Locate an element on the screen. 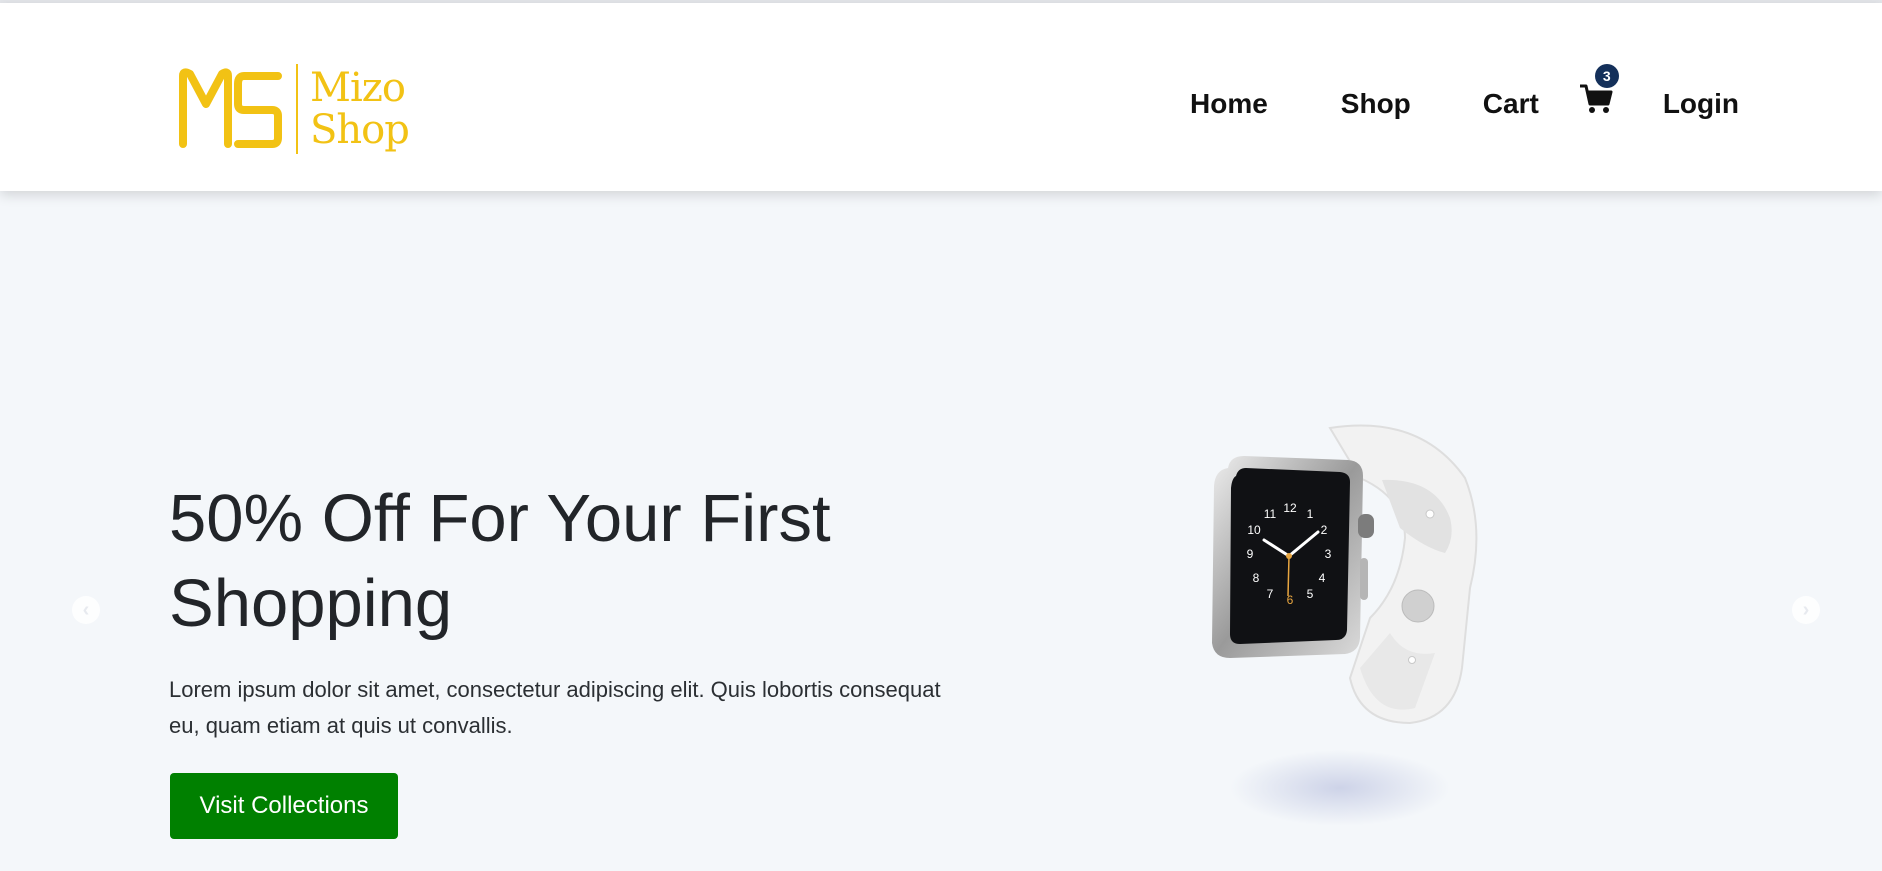 The width and height of the screenshot is (1882, 871). logo-divider is located at coordinates (297, 109).